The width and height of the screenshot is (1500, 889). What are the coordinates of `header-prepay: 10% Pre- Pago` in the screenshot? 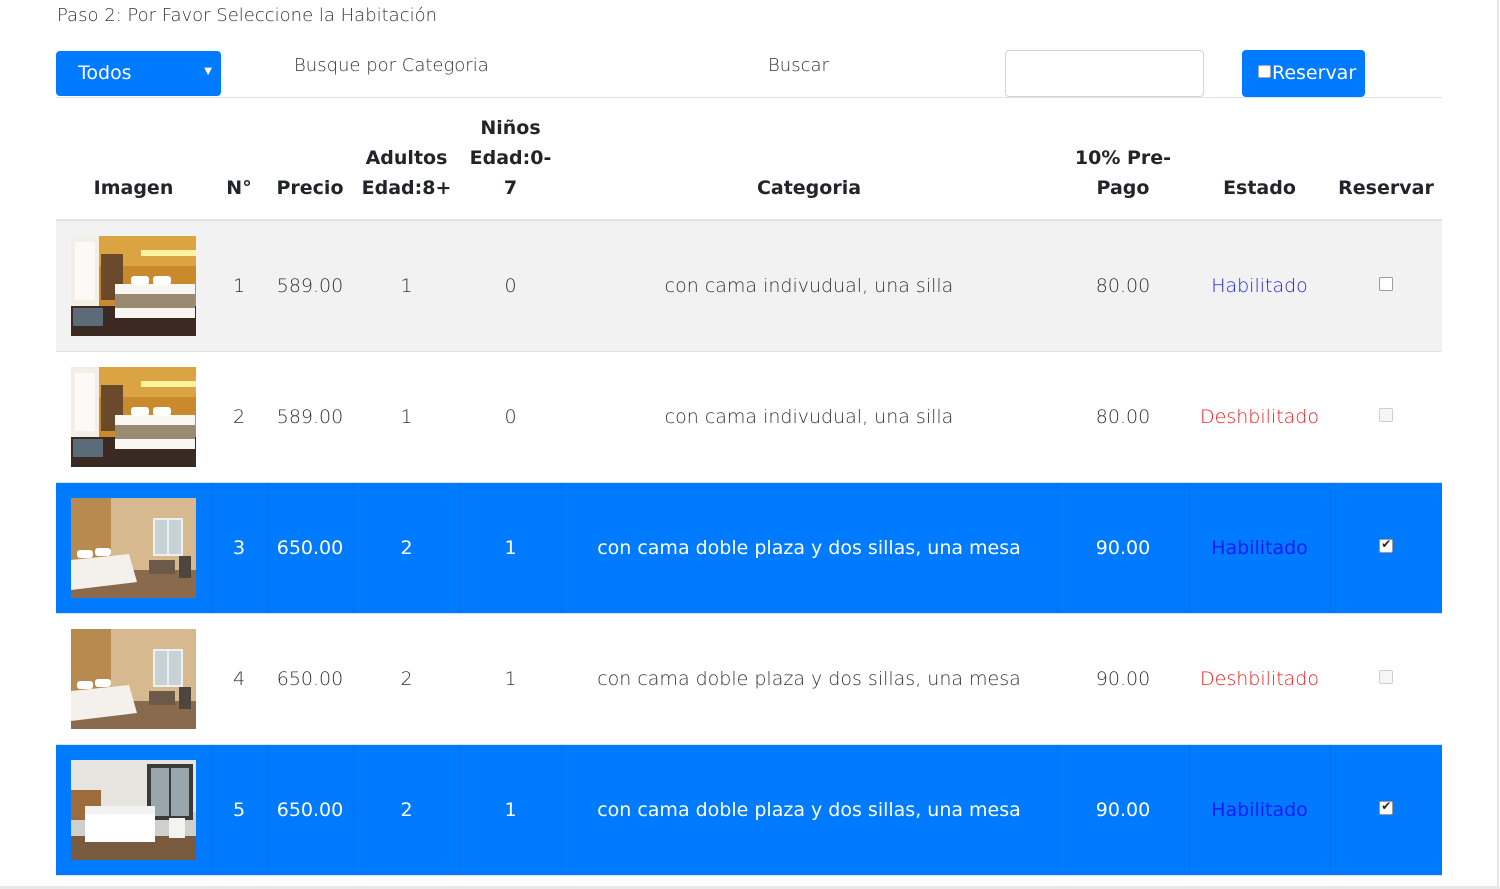 It's located at (1123, 160).